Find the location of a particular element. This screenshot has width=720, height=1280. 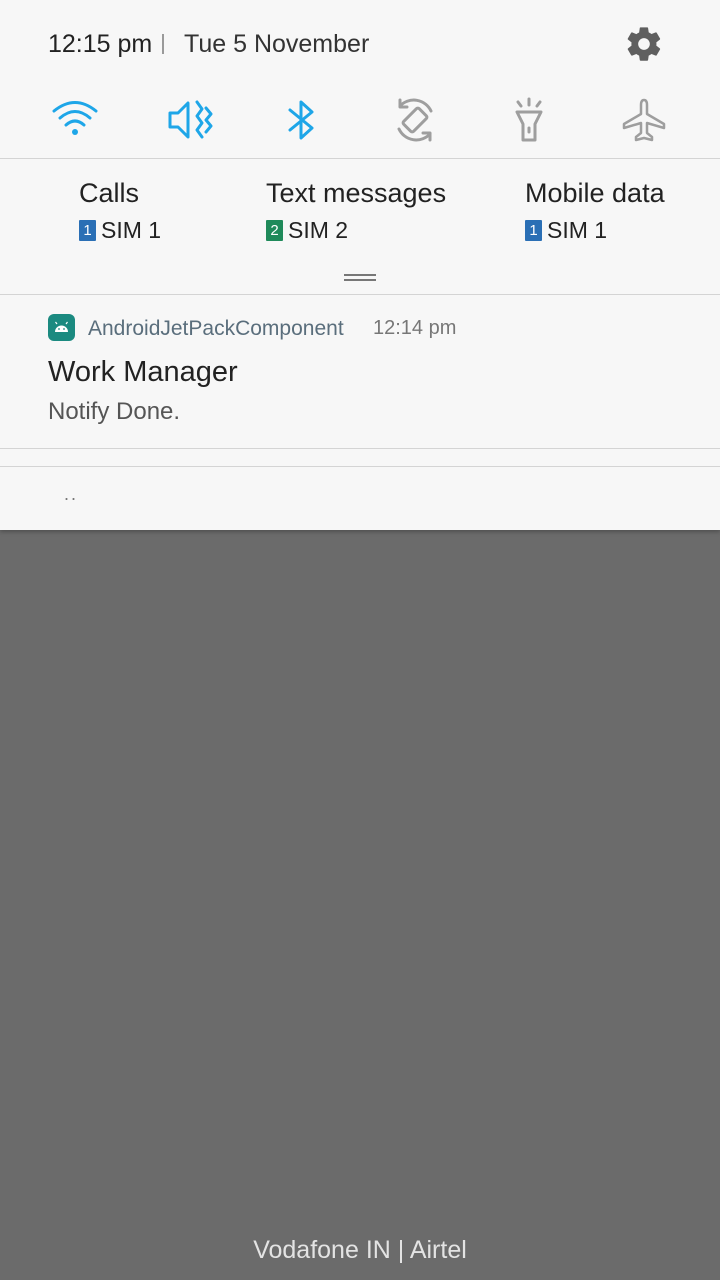

sim-text-label: SIM 2 is located at coordinates (318, 230).